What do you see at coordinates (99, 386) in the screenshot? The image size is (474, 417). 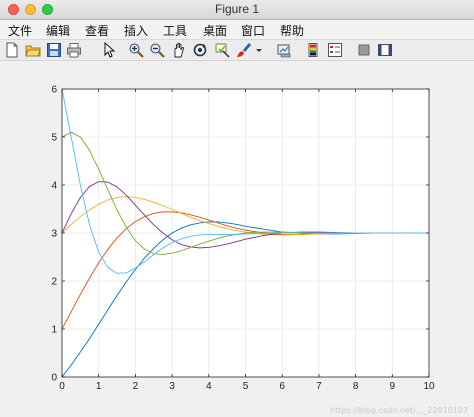 I see `x-tick-label: 1` at bounding box center [99, 386].